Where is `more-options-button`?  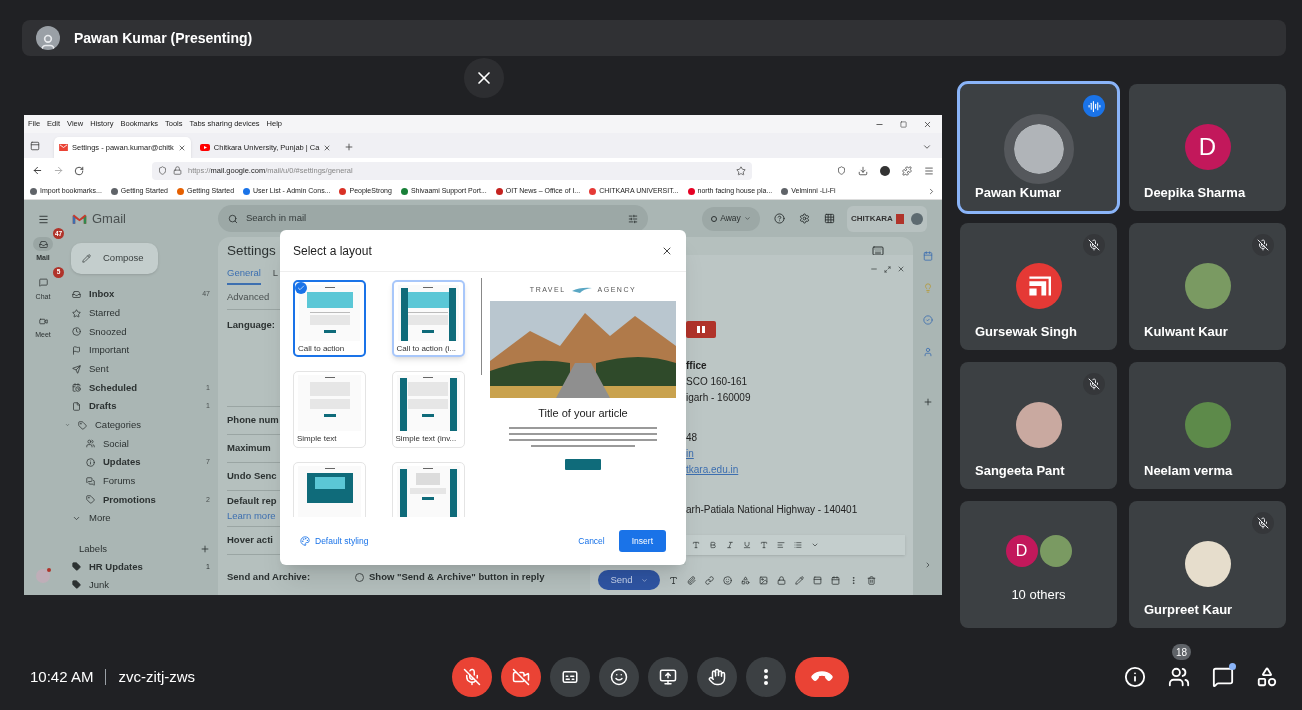
more-options-button is located at coordinates (765, 677).